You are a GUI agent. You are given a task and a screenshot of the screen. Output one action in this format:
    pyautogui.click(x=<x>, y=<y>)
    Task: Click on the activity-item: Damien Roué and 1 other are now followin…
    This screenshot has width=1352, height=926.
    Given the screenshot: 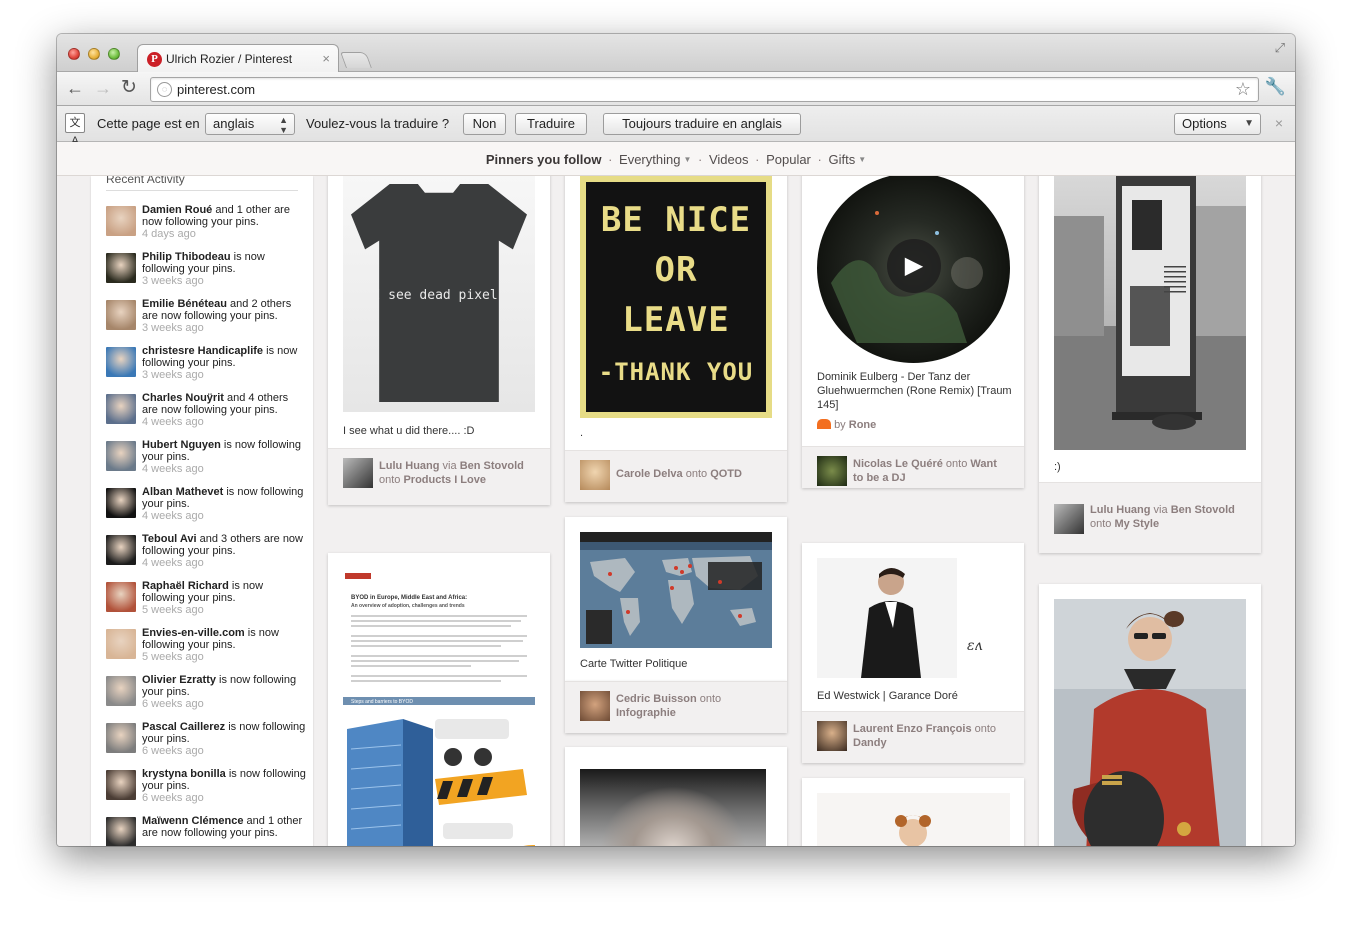 What is the action you would take?
    pyautogui.click(x=206, y=228)
    